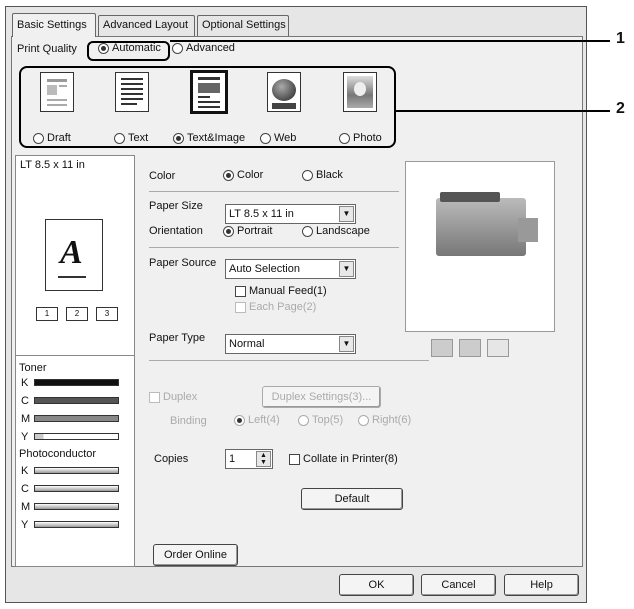 This screenshot has width=634, height=609. What do you see at coordinates (47, 49) in the screenshot?
I see `print-quality-label: Print Quality` at bounding box center [47, 49].